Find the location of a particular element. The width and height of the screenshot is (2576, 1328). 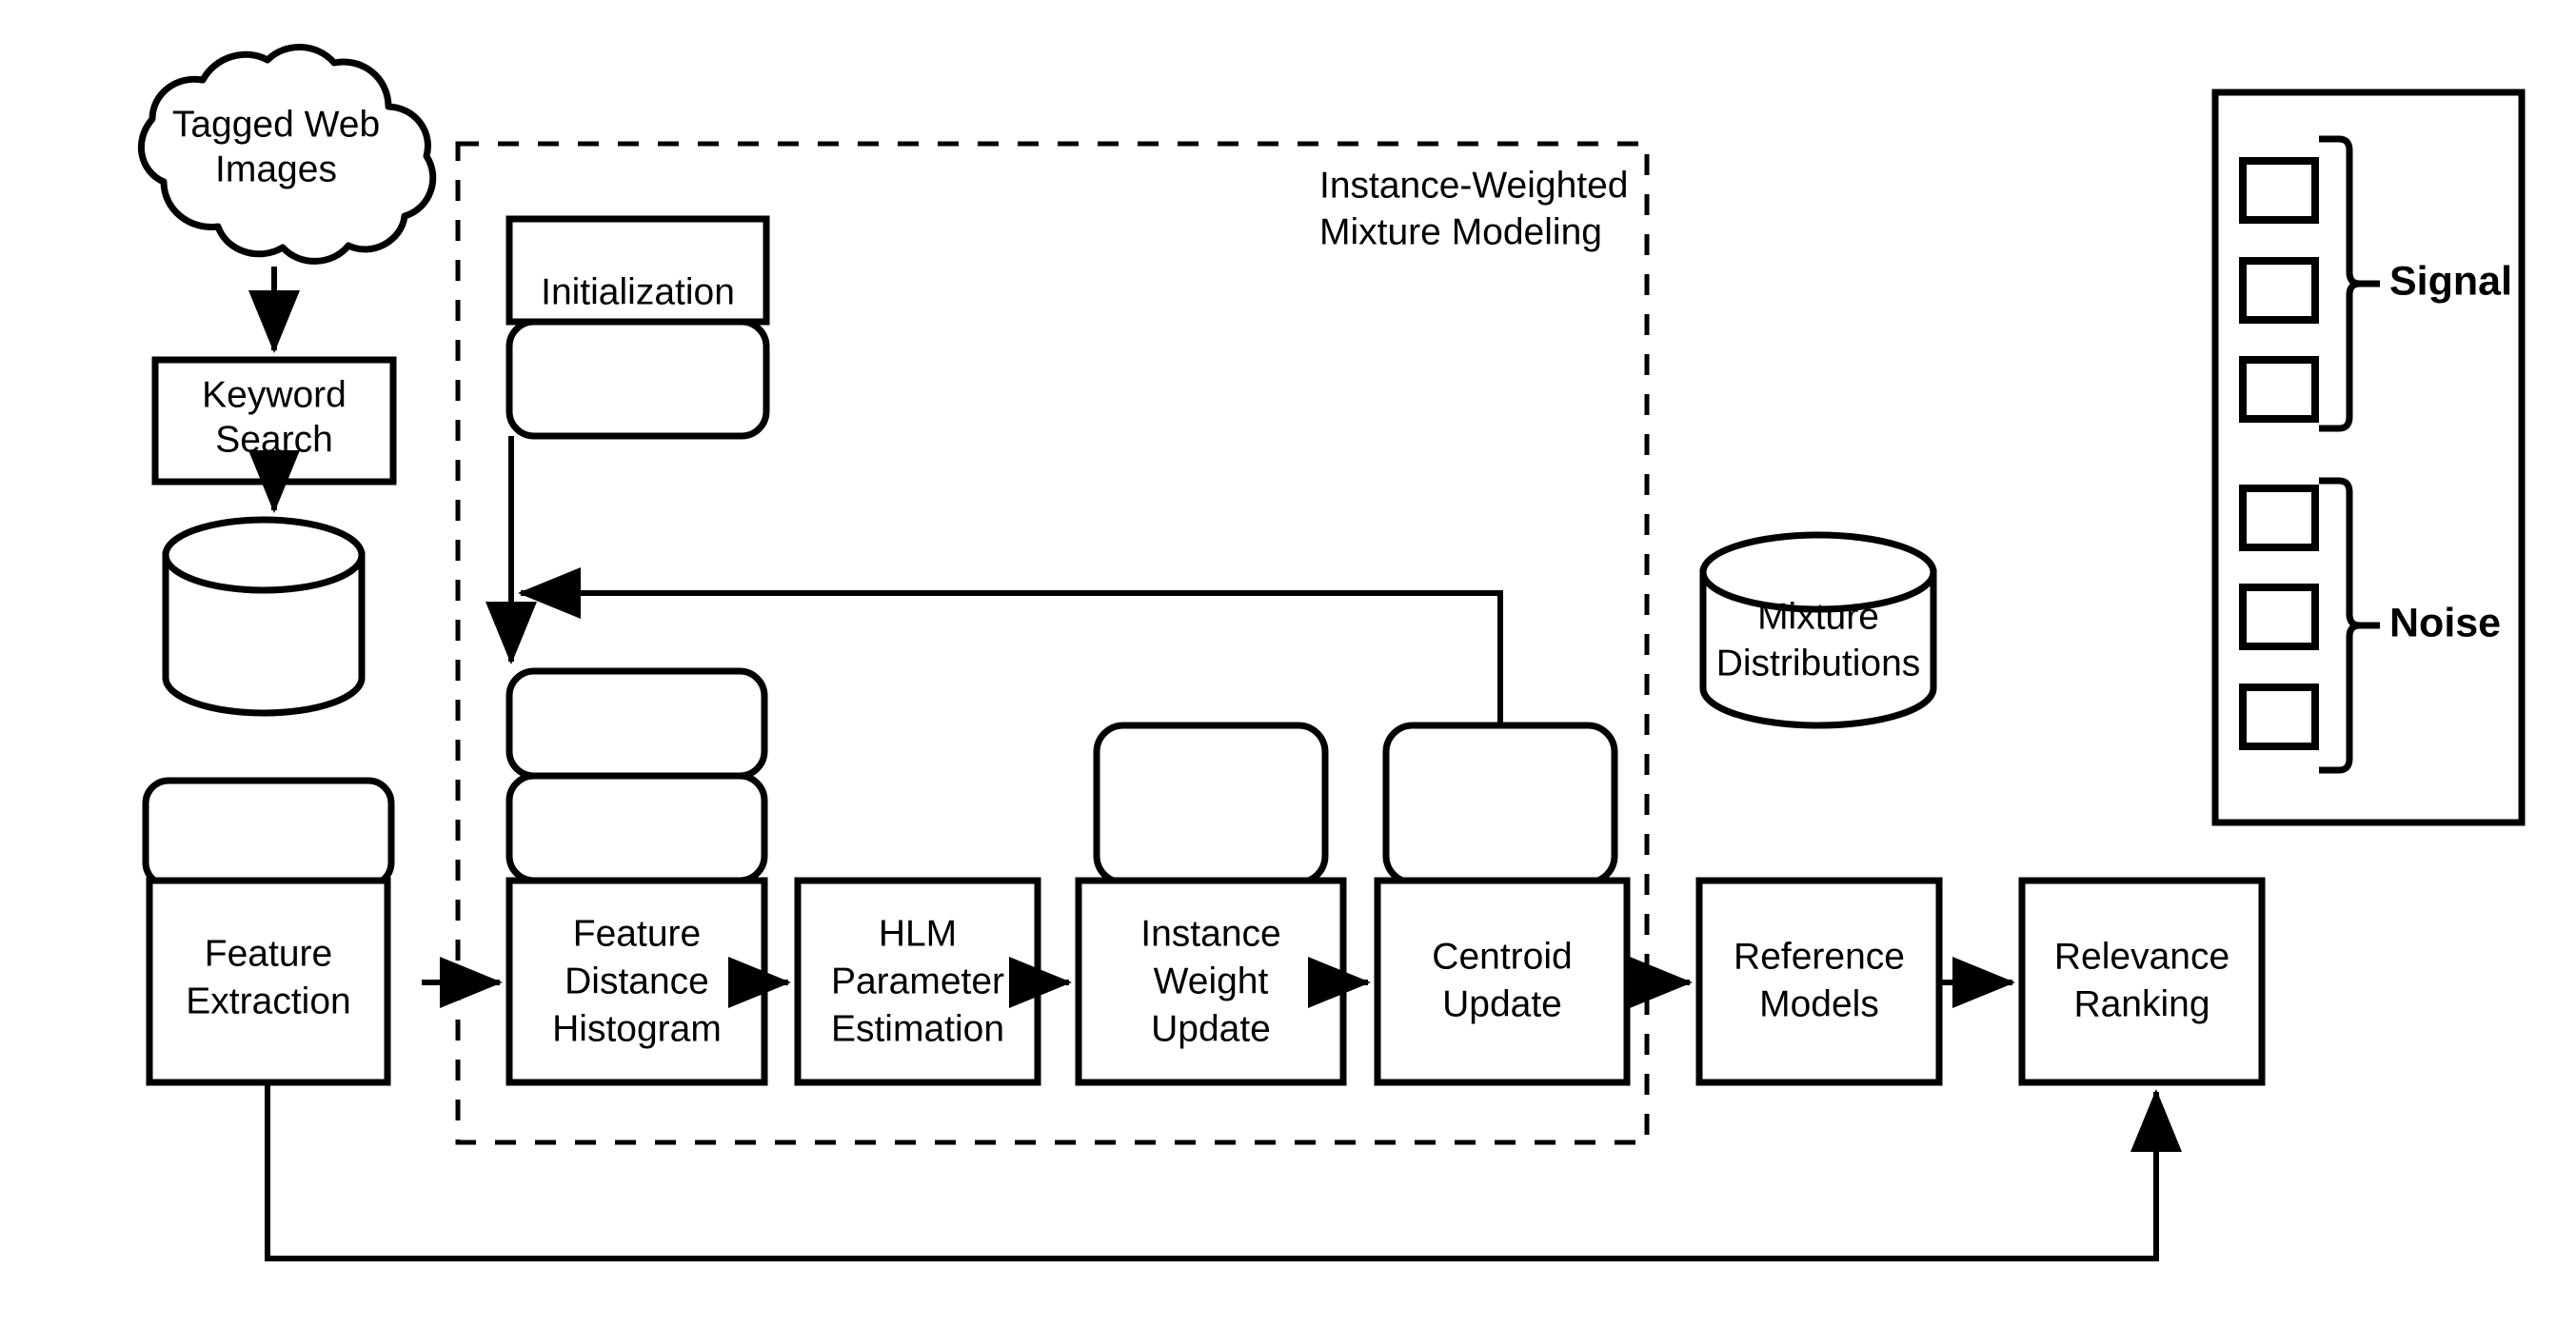

relevance-ranking-label-line2: Ranking is located at coordinates (2141, 1003).